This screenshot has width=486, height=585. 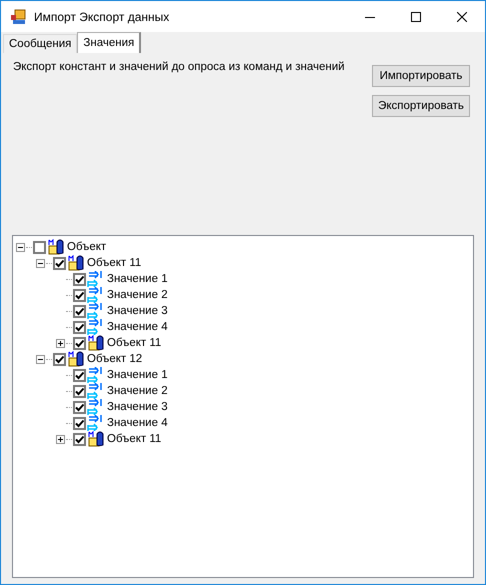 What do you see at coordinates (40, 43) in the screenshot?
I see `tab: Сообщения` at bounding box center [40, 43].